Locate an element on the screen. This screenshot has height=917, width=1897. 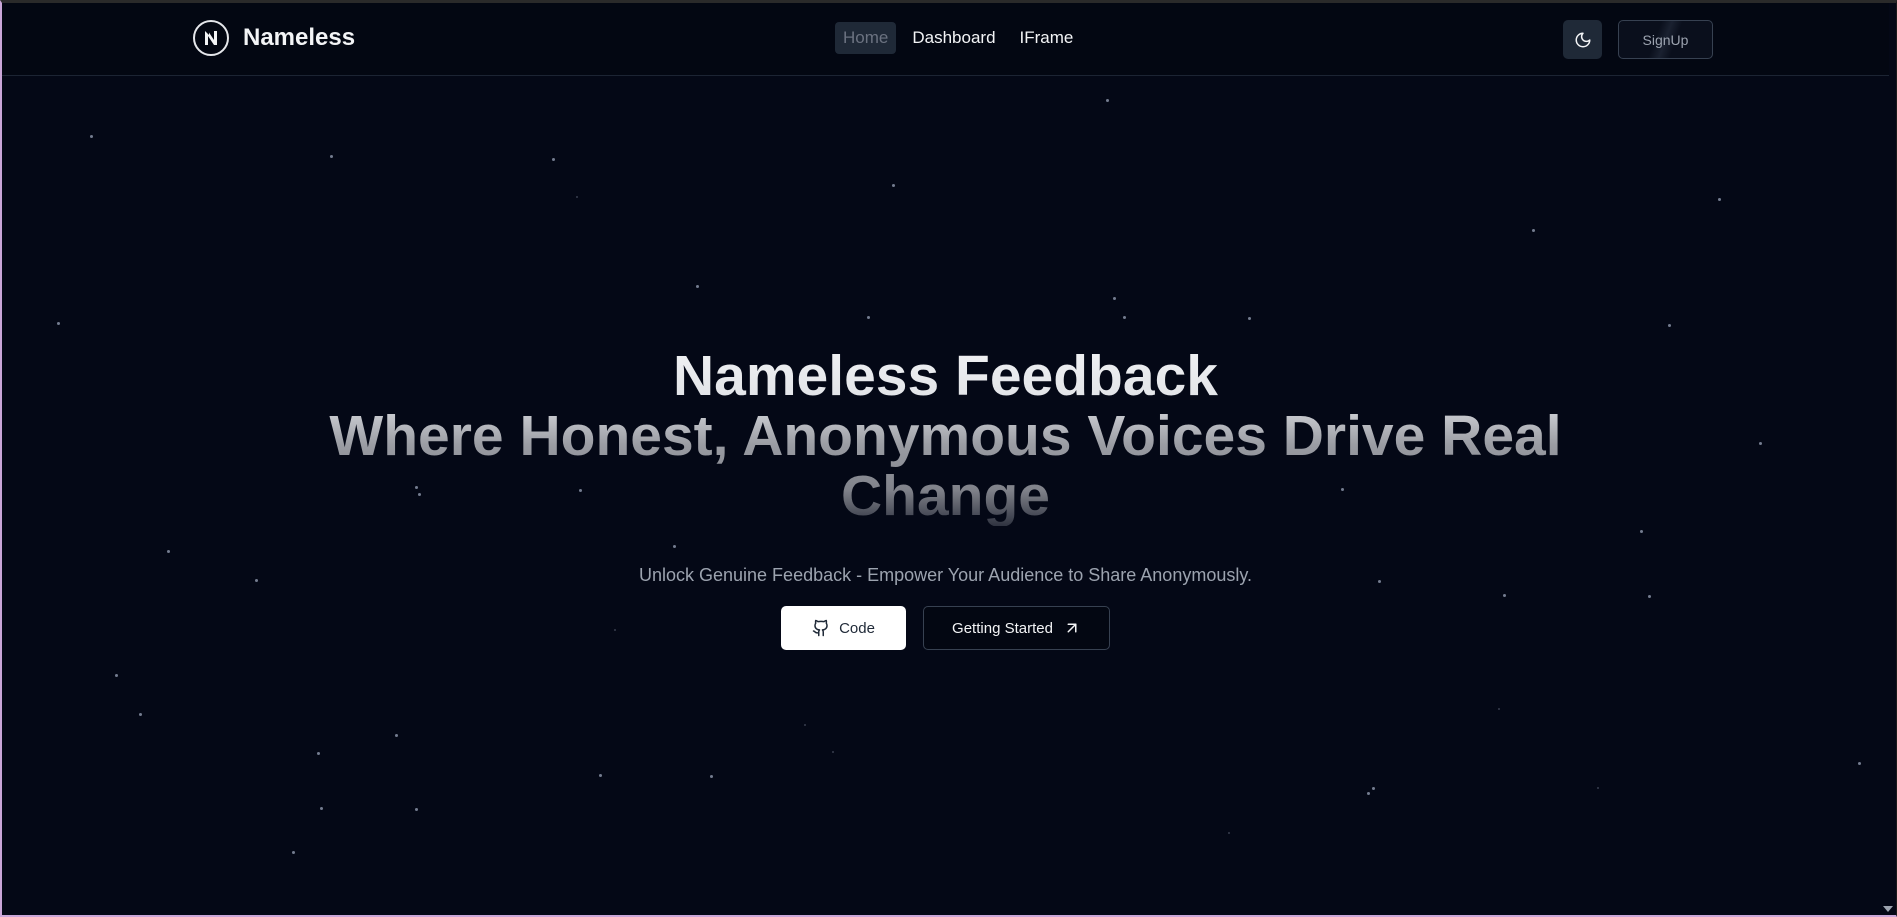
brand: Nameless is located at coordinates (274, 38).